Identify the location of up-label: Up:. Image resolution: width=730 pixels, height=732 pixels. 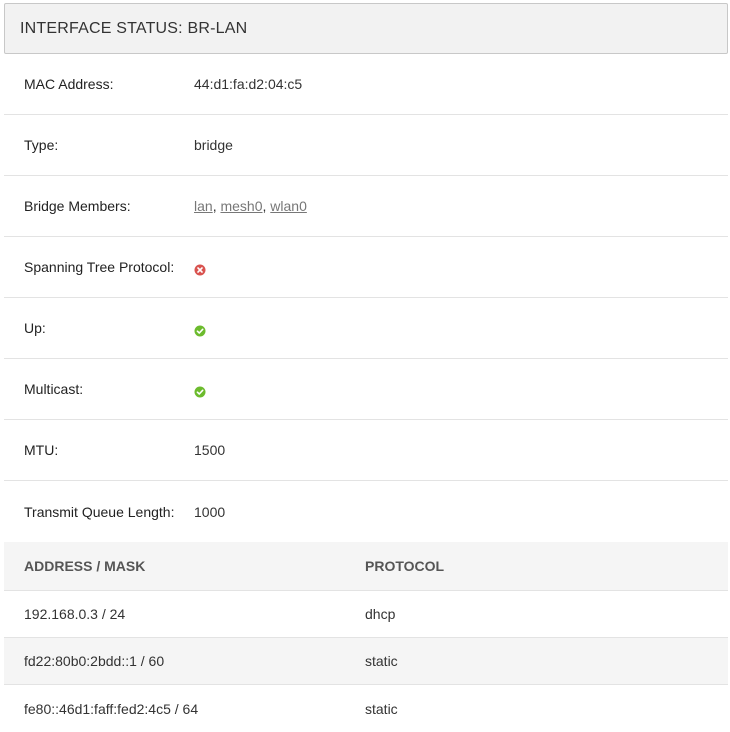
(35, 328).